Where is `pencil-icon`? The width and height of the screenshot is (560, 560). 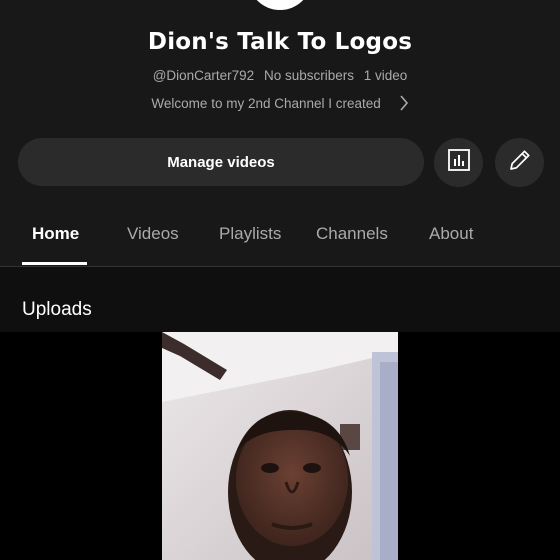
pencil-icon is located at coordinates (520, 162).